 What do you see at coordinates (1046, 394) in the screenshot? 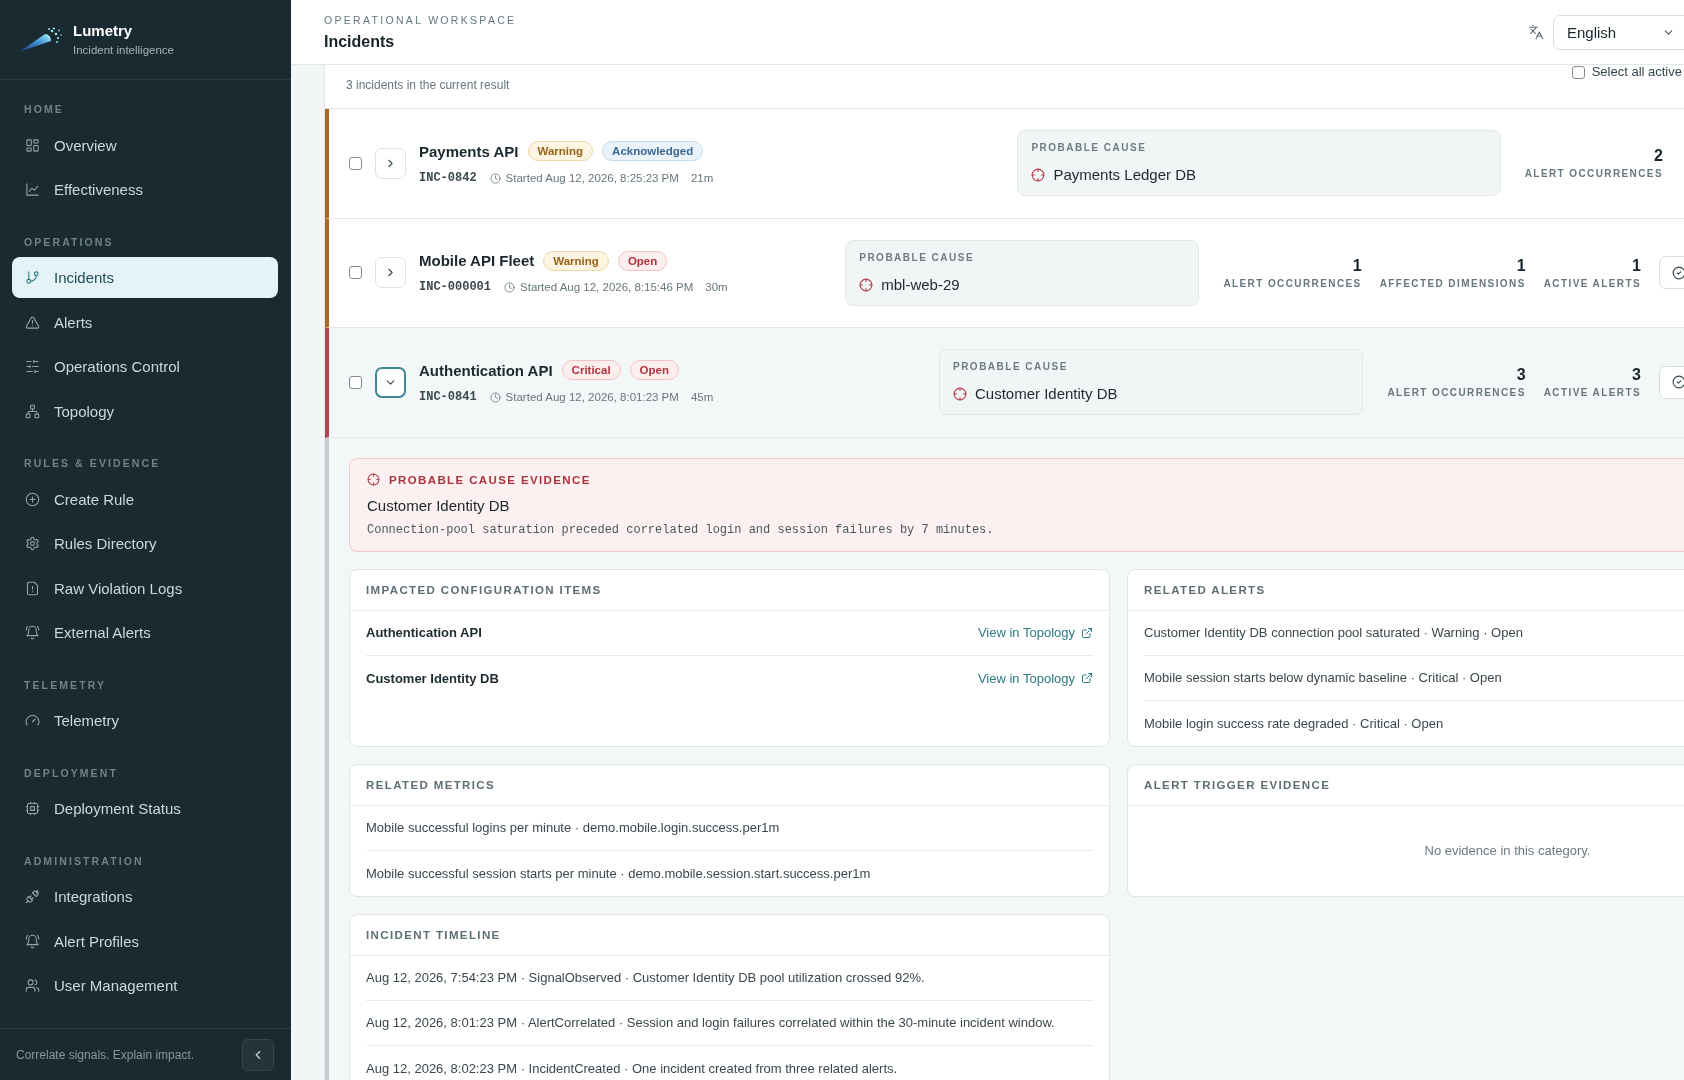
I see `probable-cause-name: Customer Identity DB` at bounding box center [1046, 394].